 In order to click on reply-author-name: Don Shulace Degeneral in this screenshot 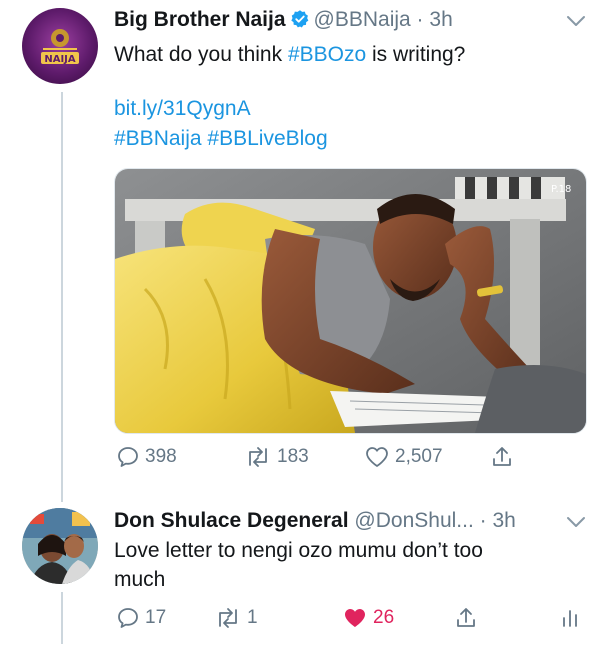, I will do `click(231, 520)`.